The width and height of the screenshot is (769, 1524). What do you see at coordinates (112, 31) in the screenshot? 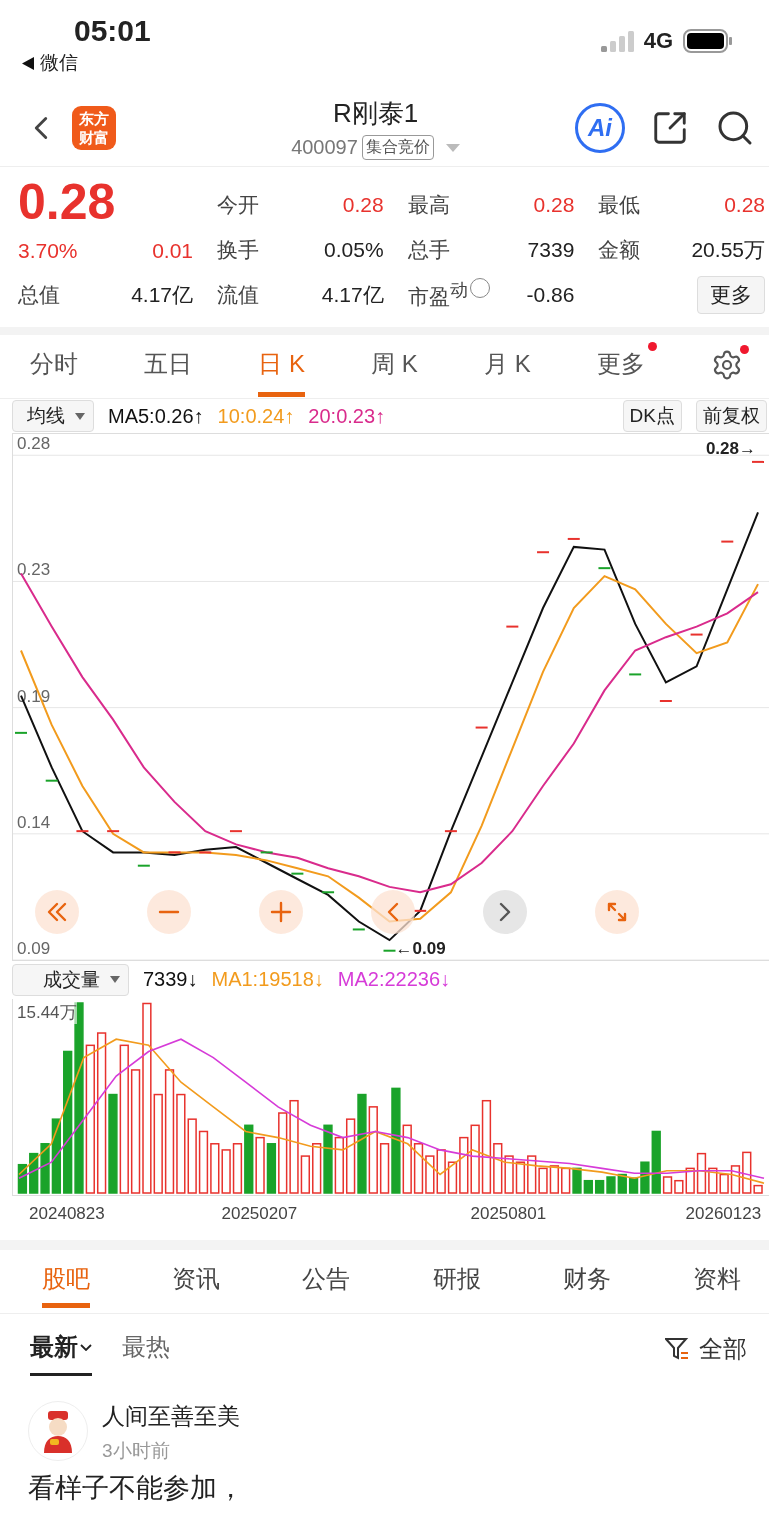
I see `status-time: 05:01` at bounding box center [112, 31].